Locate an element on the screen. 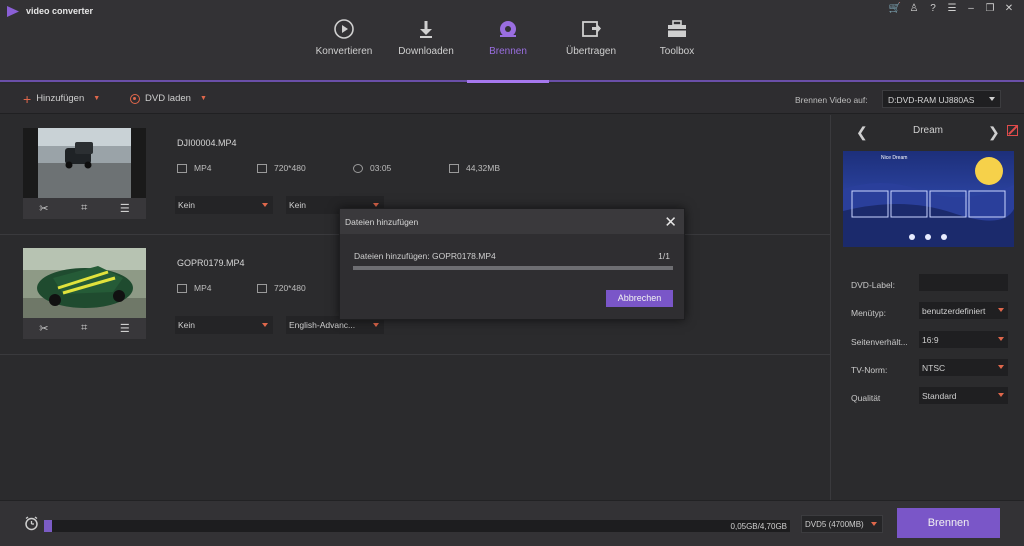 The height and width of the screenshot is (546, 1024). disc-icon is located at coordinates (135, 98).